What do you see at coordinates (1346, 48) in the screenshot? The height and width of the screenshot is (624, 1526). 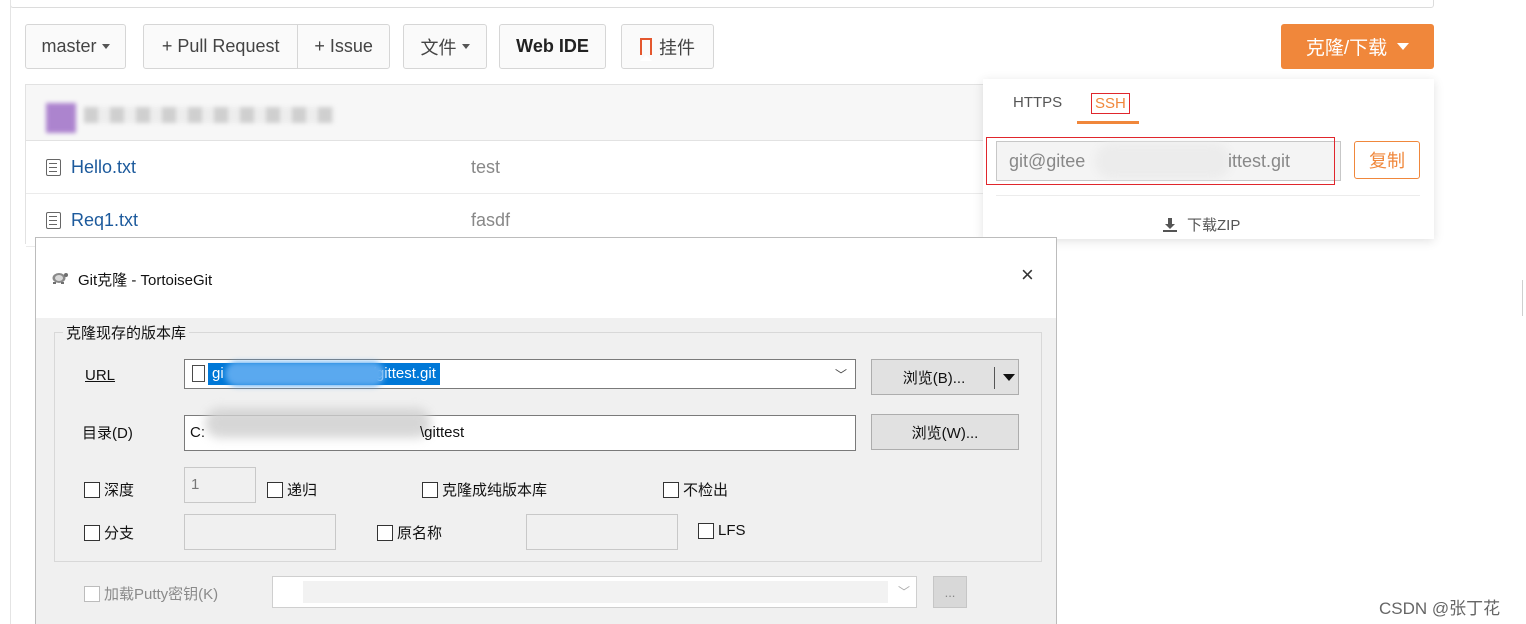 I see `clone-download-label: 克隆/下载` at bounding box center [1346, 48].